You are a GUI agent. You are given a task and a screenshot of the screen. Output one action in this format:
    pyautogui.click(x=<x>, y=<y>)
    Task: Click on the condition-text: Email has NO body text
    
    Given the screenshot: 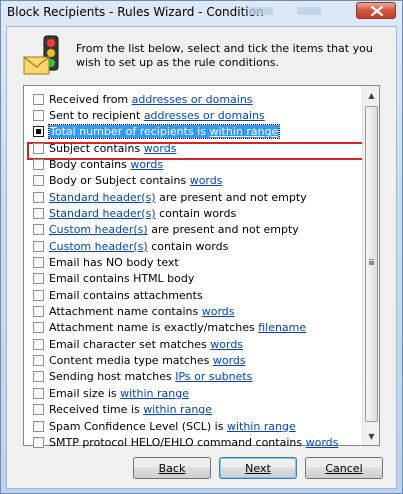 What is the action you would take?
    pyautogui.click(x=114, y=262)
    